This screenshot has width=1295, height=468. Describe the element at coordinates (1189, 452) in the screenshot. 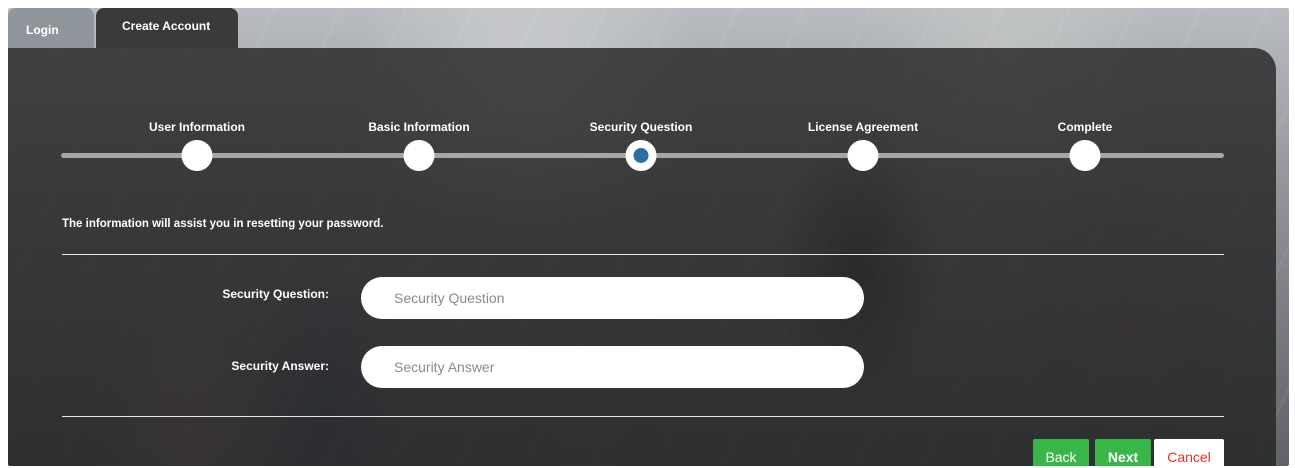

I see `cancel-button: Cancel` at that location.